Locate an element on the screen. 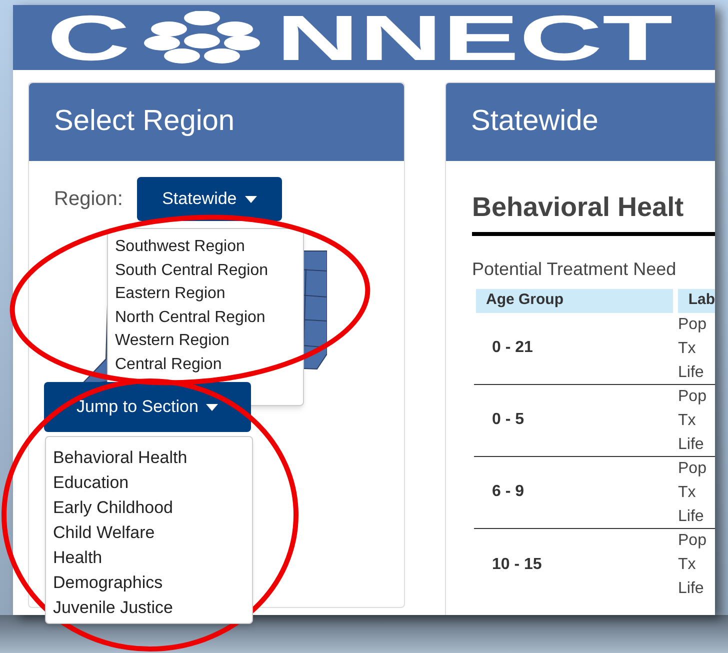  table-cell-text: 6 - 9 is located at coordinates (508, 492).